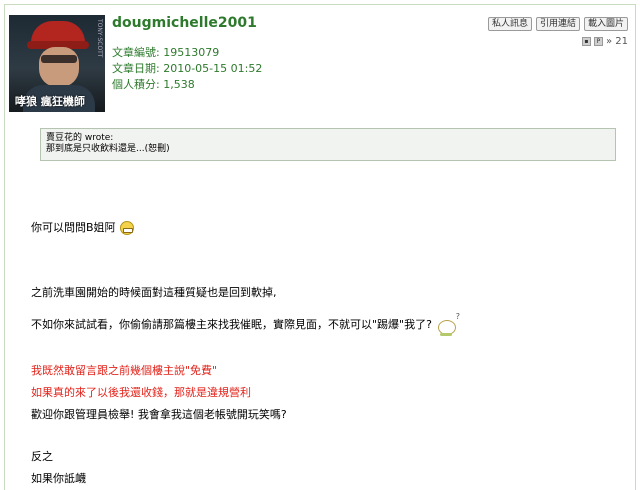  I want to click on glasses-shape, so click(59, 59).